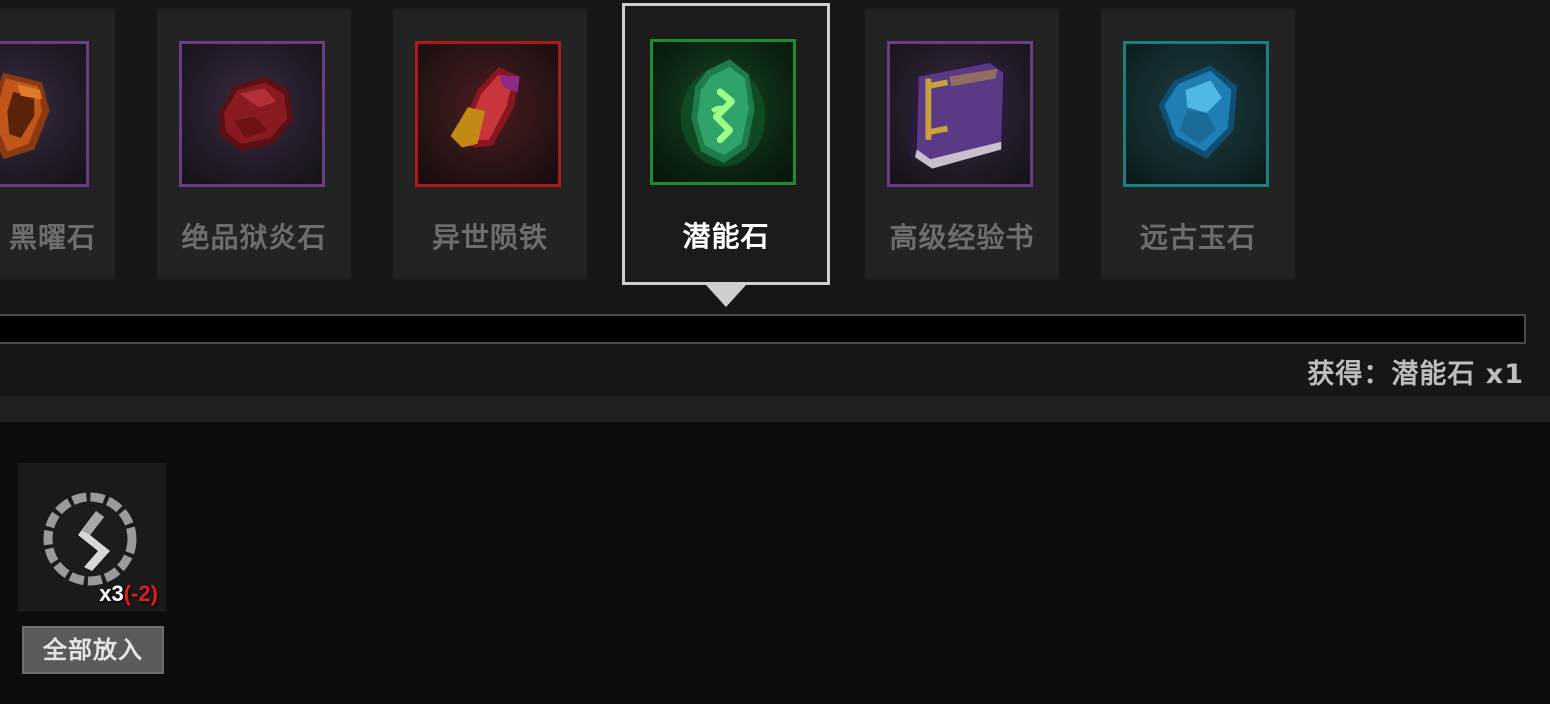  What do you see at coordinates (111, 593) in the screenshot?
I see `material-count-value: x3` at bounding box center [111, 593].